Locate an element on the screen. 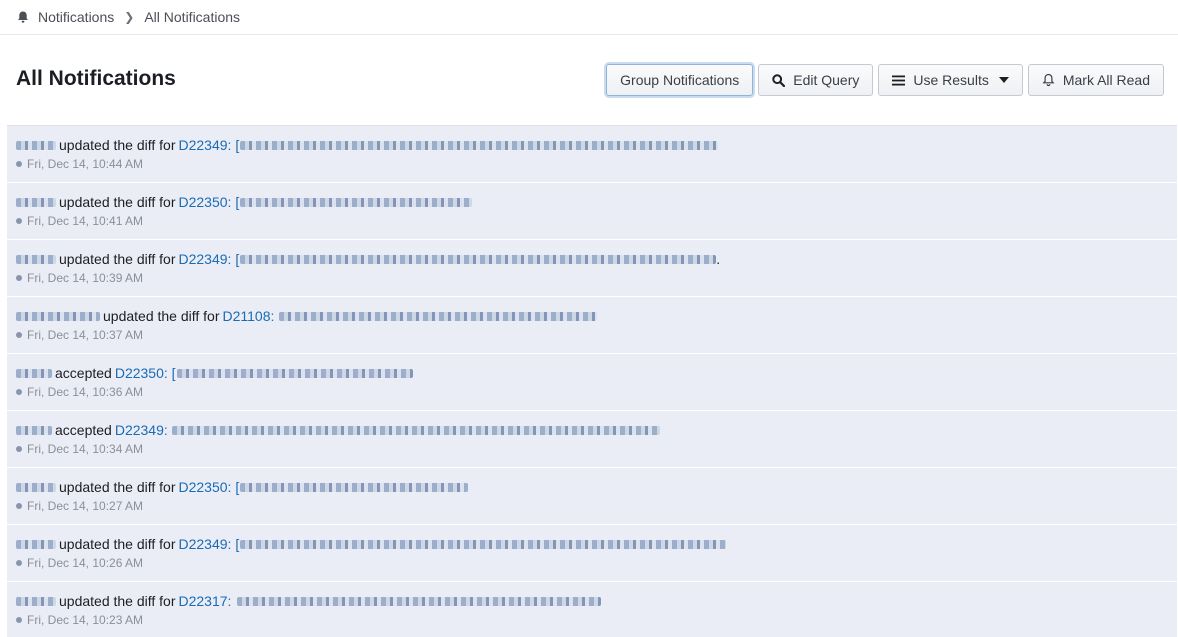 Image resolution: width=1178 pixels, height=637 pixels. chevron-right-icon: ❯ is located at coordinates (129, 17).